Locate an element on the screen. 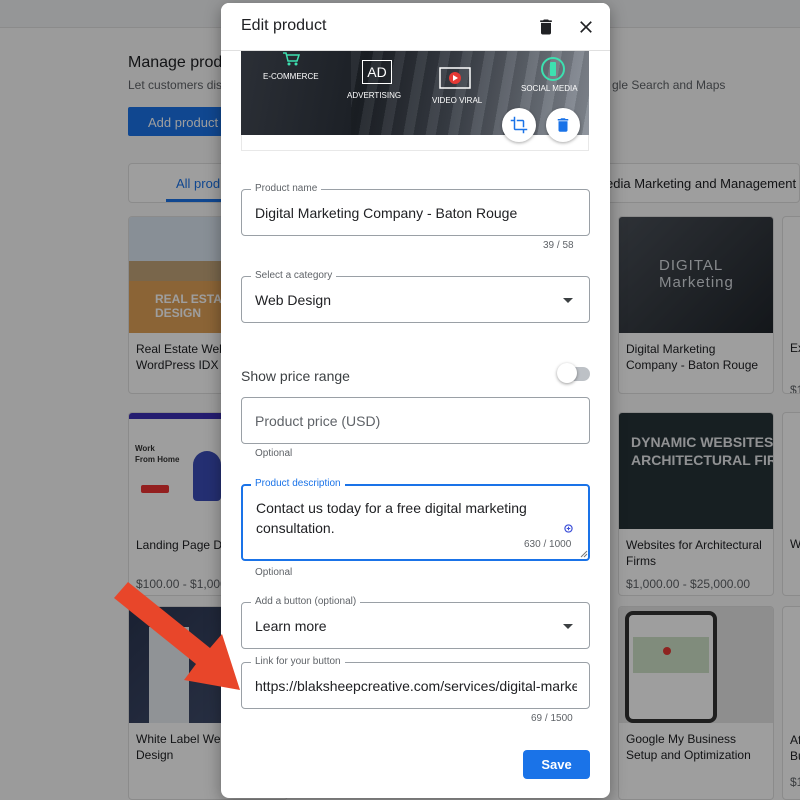  product-price-field: Product price (USD) is located at coordinates (415, 420).